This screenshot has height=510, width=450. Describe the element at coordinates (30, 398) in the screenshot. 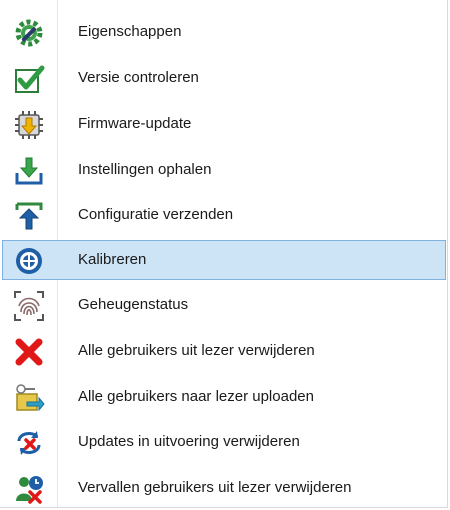

I see `users-upload-icon` at that location.